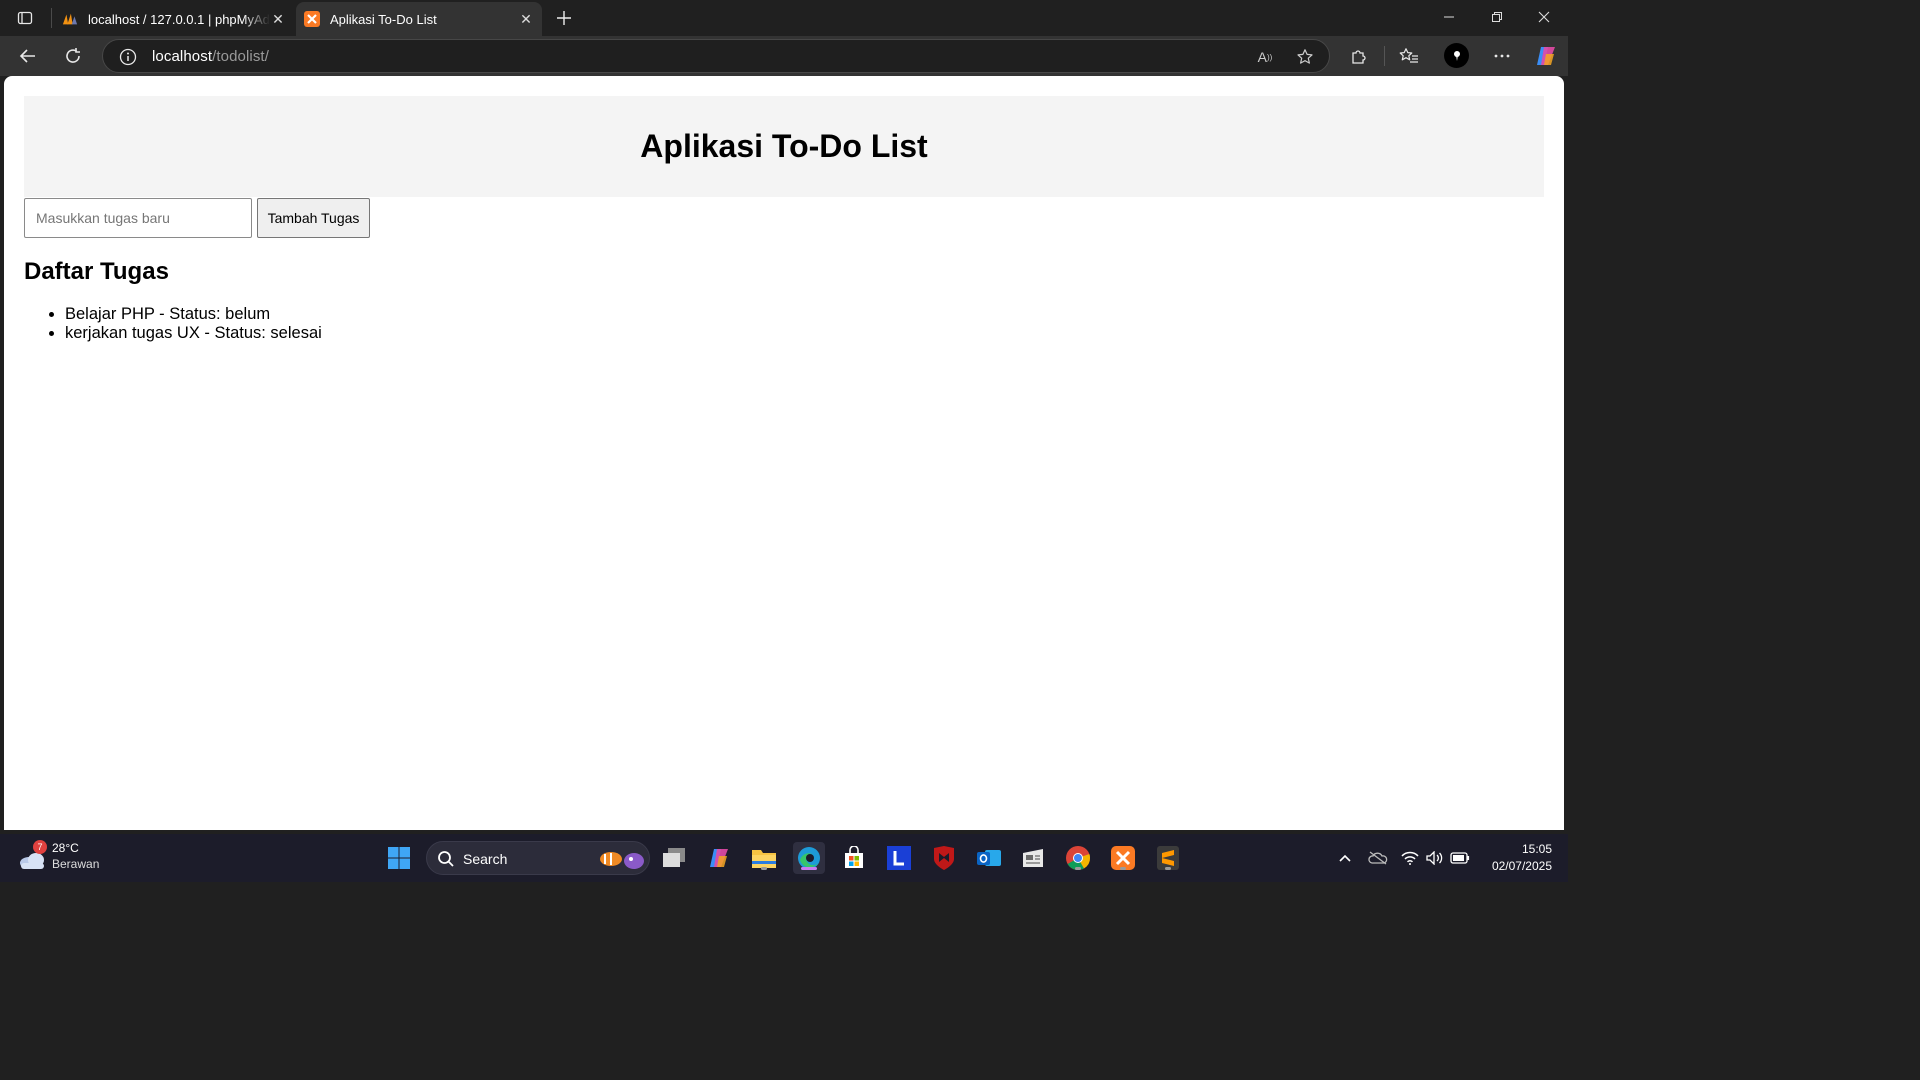 This screenshot has width=1920, height=1080. Describe the element at coordinates (804, 333) in the screenshot. I see `task-item: kerjakan tugas UX - Status: selesai` at that location.